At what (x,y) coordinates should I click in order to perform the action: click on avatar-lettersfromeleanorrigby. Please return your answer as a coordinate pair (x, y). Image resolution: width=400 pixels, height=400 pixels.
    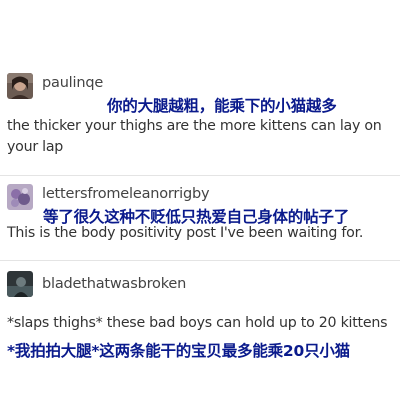
    Looking at the image, I should click on (20, 197).